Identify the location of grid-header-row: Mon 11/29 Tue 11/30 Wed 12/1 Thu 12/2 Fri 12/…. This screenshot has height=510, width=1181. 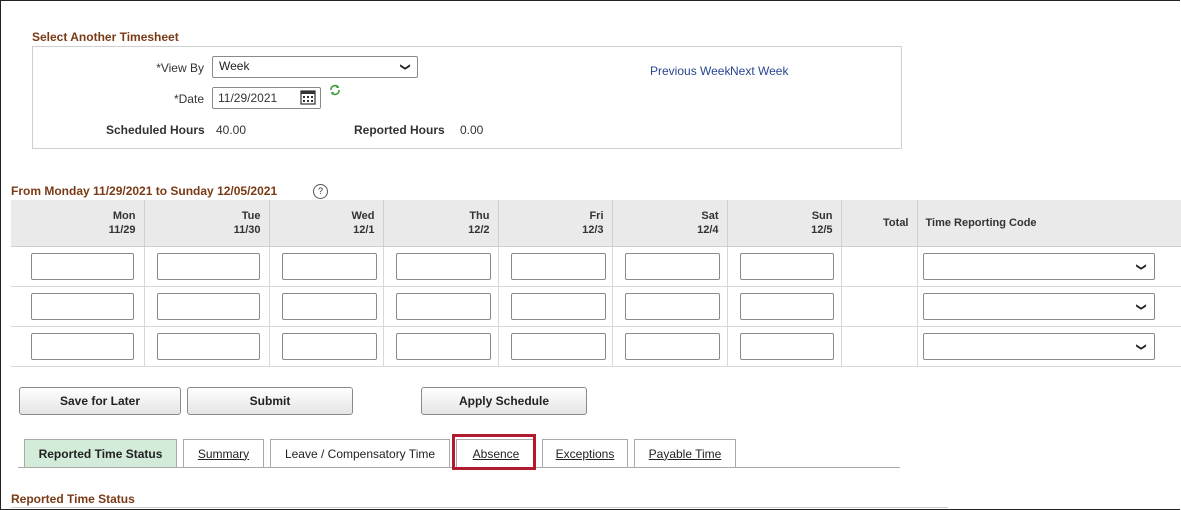
(596, 223).